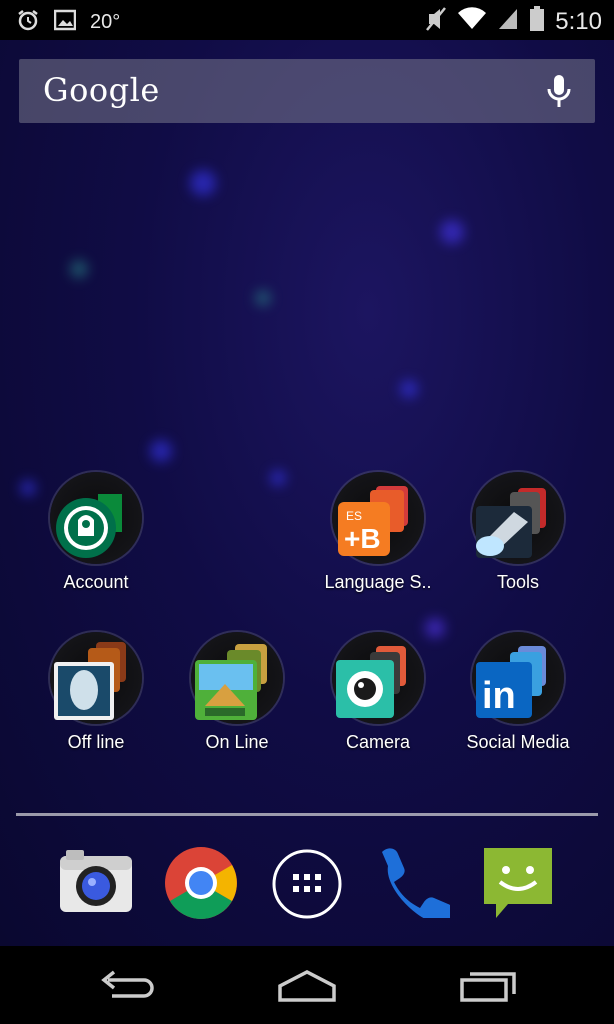  I want to click on app-label: Camera, so click(378, 742).